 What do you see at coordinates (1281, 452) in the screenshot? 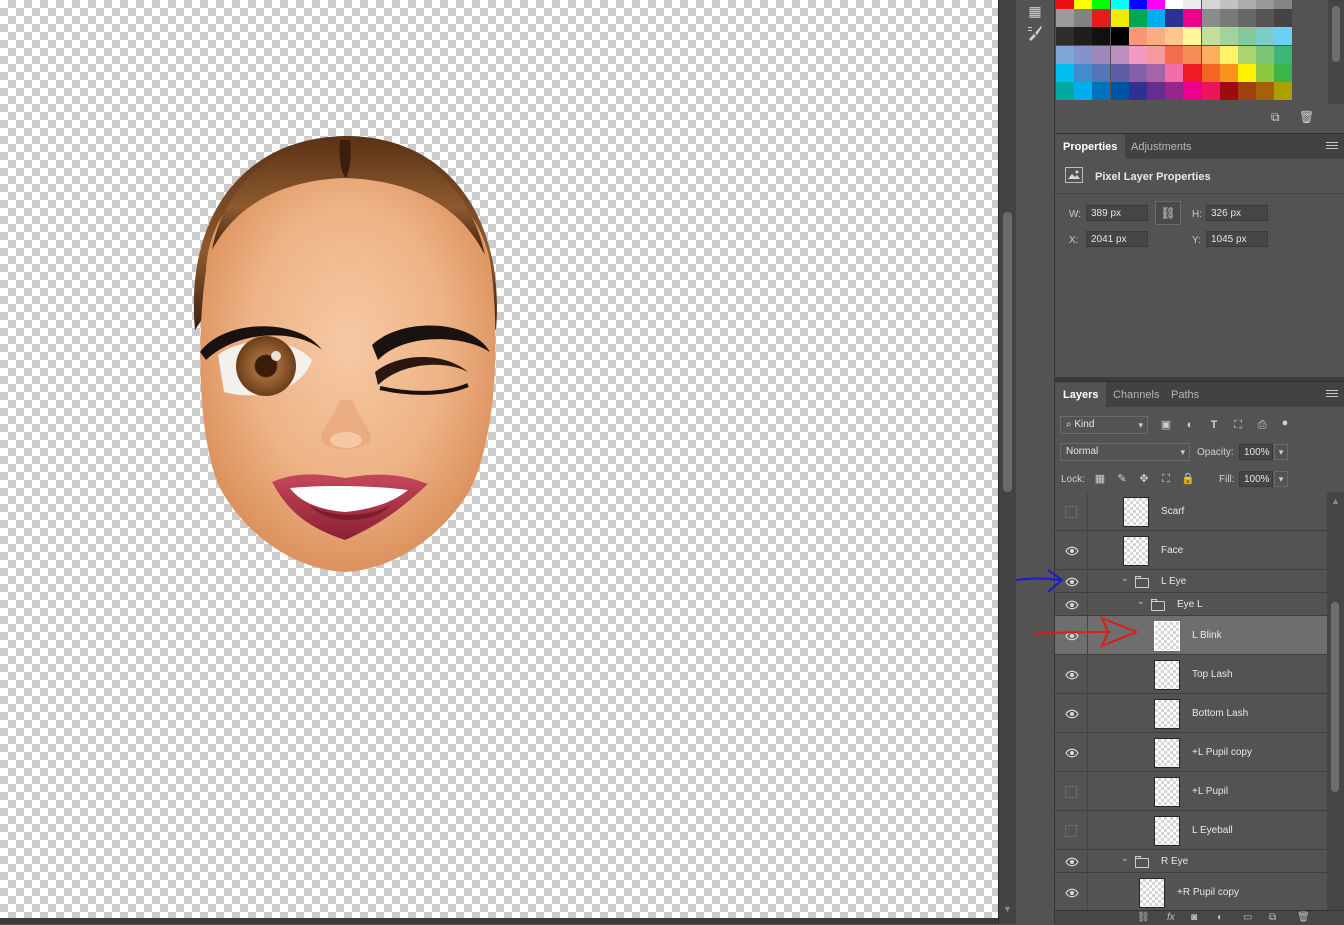
I see `opacity-chevron-icon: ▾` at bounding box center [1281, 452].